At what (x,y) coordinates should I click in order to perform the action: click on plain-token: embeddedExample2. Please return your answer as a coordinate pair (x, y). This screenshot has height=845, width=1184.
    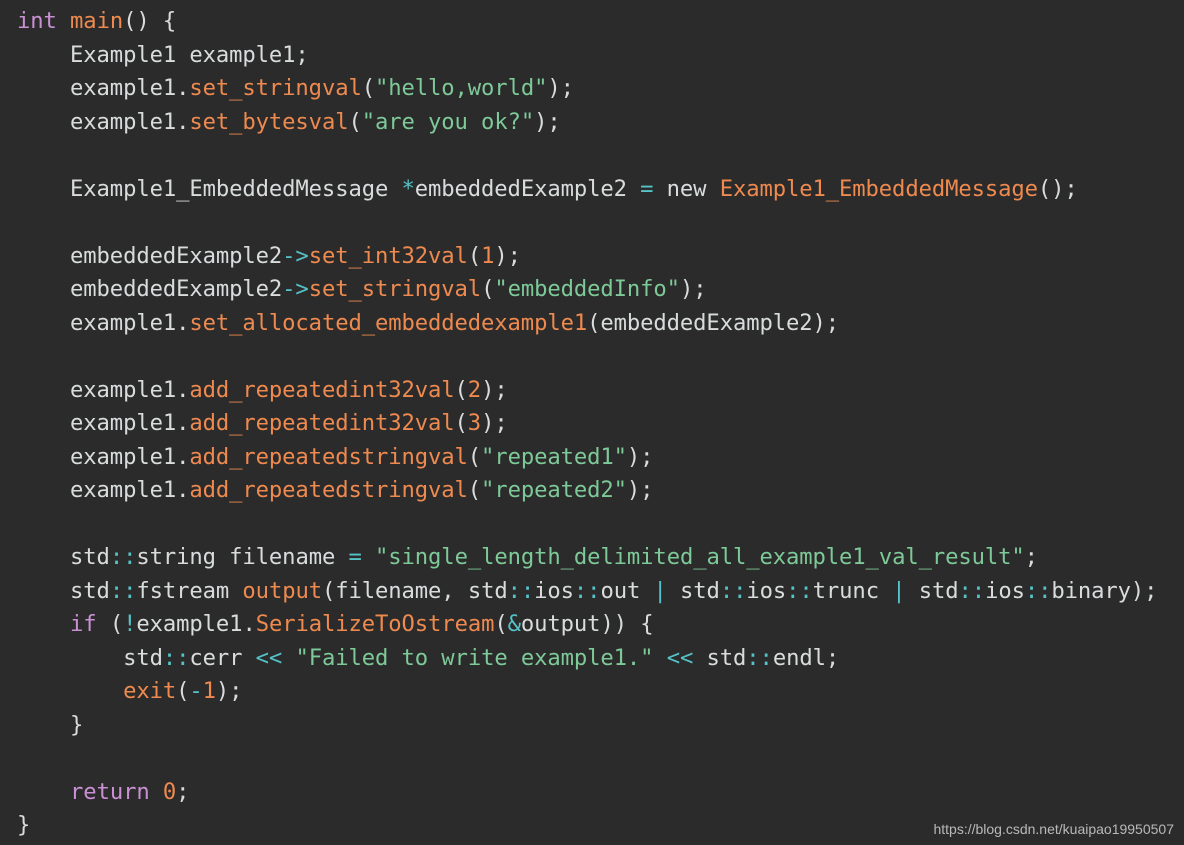
    Looking at the image, I should click on (527, 188).